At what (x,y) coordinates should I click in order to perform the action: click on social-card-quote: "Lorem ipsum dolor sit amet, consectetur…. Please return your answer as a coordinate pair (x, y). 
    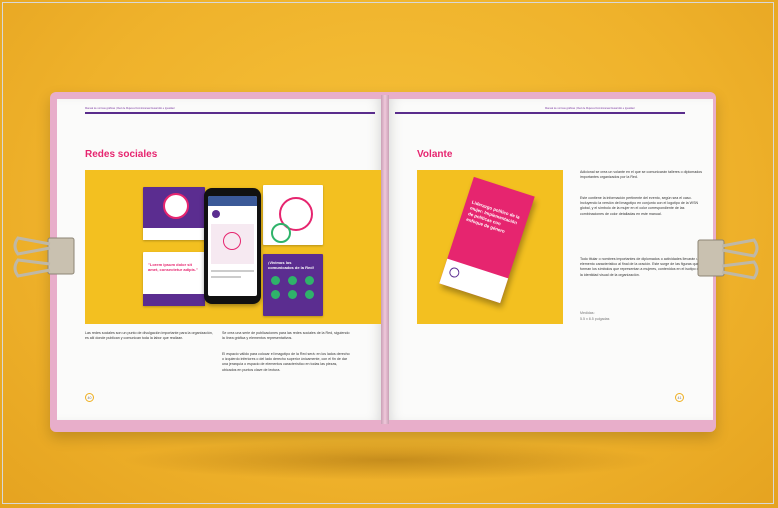
    Looking at the image, I should click on (174, 279).